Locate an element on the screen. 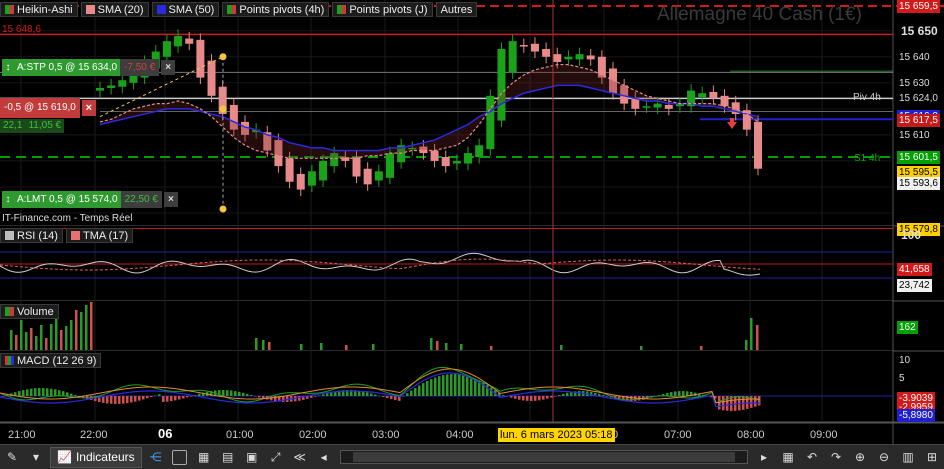  legend-tma: TMA (17) is located at coordinates (99, 235).